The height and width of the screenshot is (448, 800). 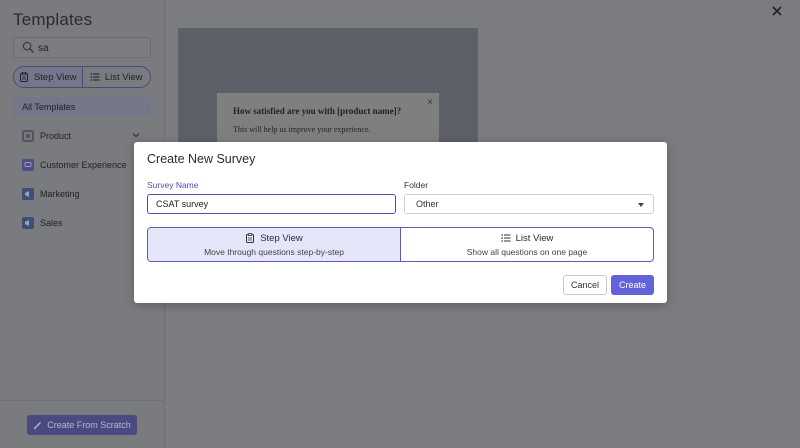 What do you see at coordinates (28, 136) in the screenshot?
I see `box-icon` at bounding box center [28, 136].